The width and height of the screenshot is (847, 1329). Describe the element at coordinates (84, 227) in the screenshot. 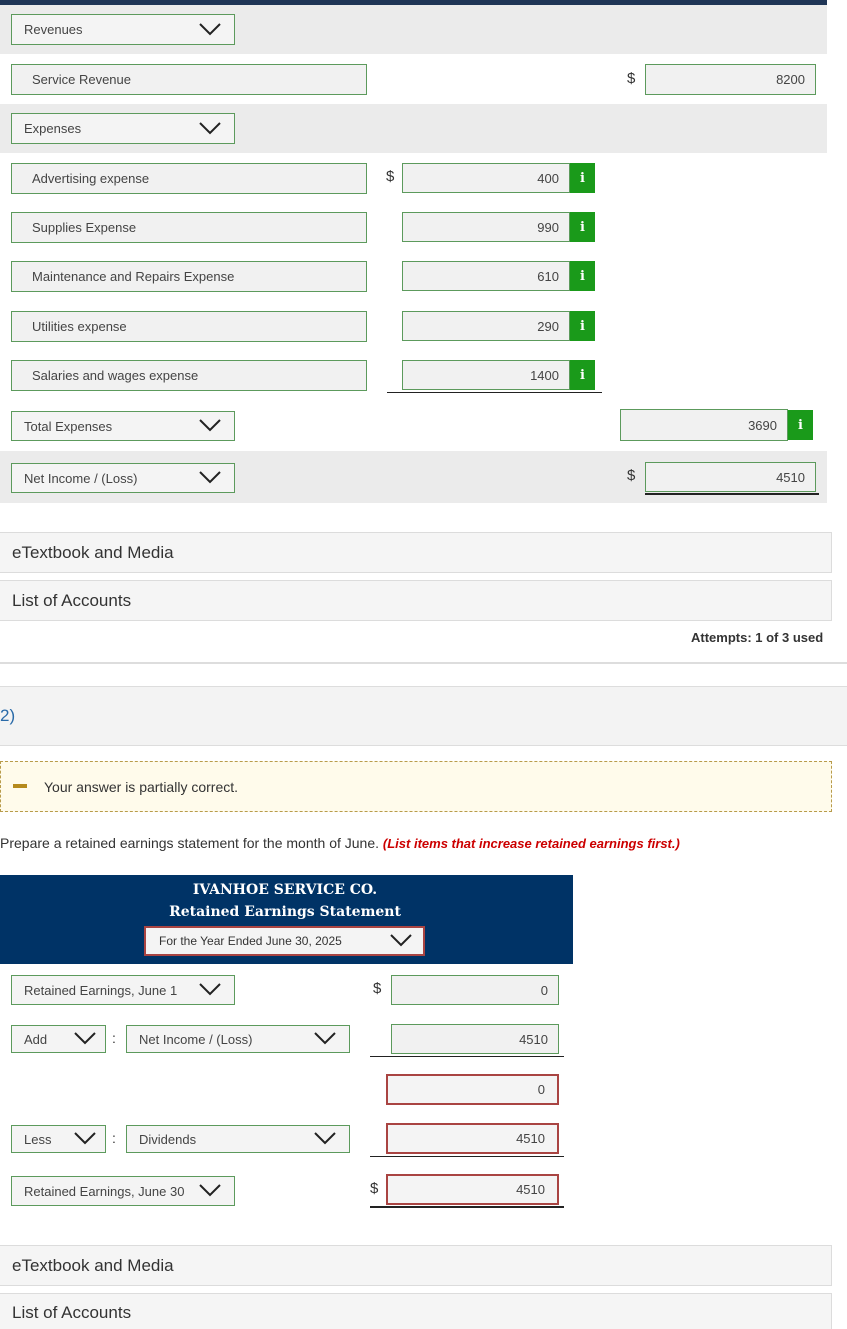

I see `expense-label-text: Supplies Expense` at that location.